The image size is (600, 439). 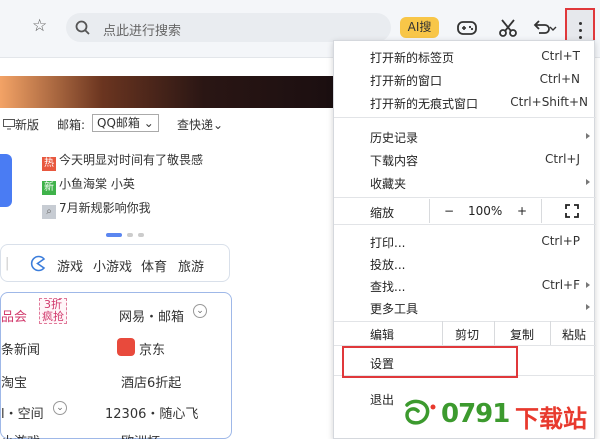 What do you see at coordinates (522, 334) in the screenshot?
I see `copy-button: 复制` at bounding box center [522, 334].